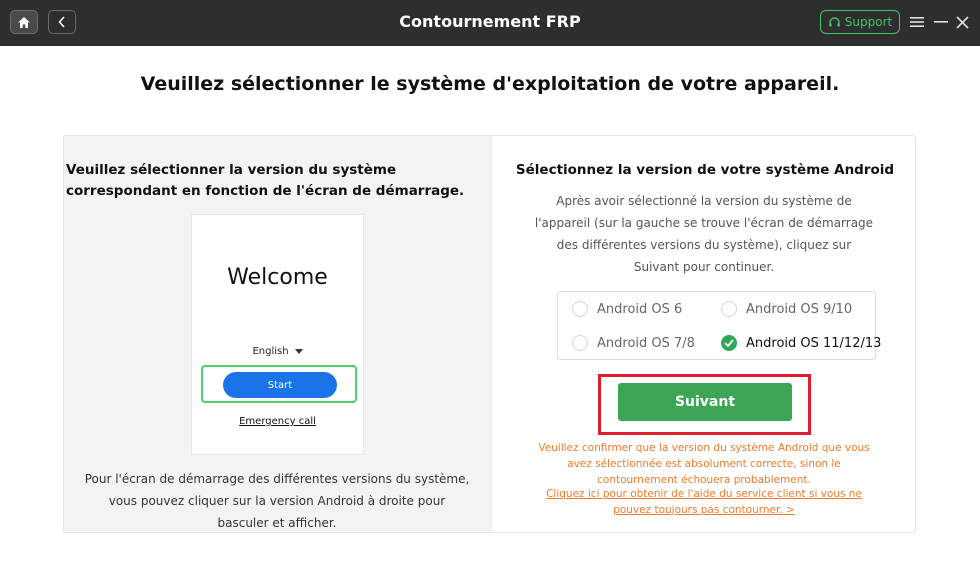  I want to click on start-highlight: Start, so click(279, 384).